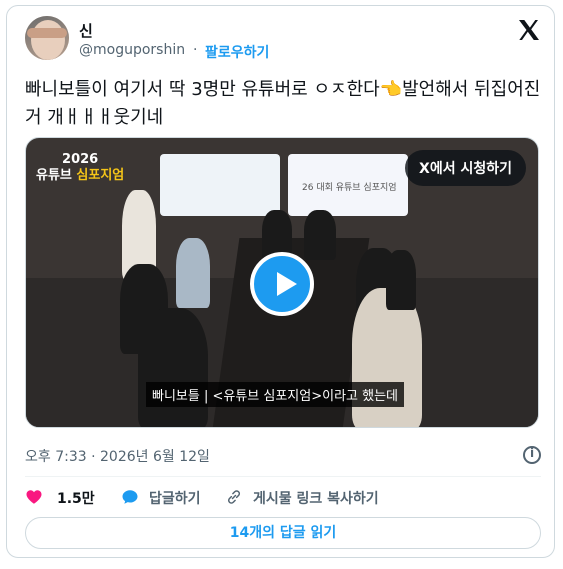 Image resolution: width=563 pixels, height=569 pixels. I want to click on divider, so click(283, 476).